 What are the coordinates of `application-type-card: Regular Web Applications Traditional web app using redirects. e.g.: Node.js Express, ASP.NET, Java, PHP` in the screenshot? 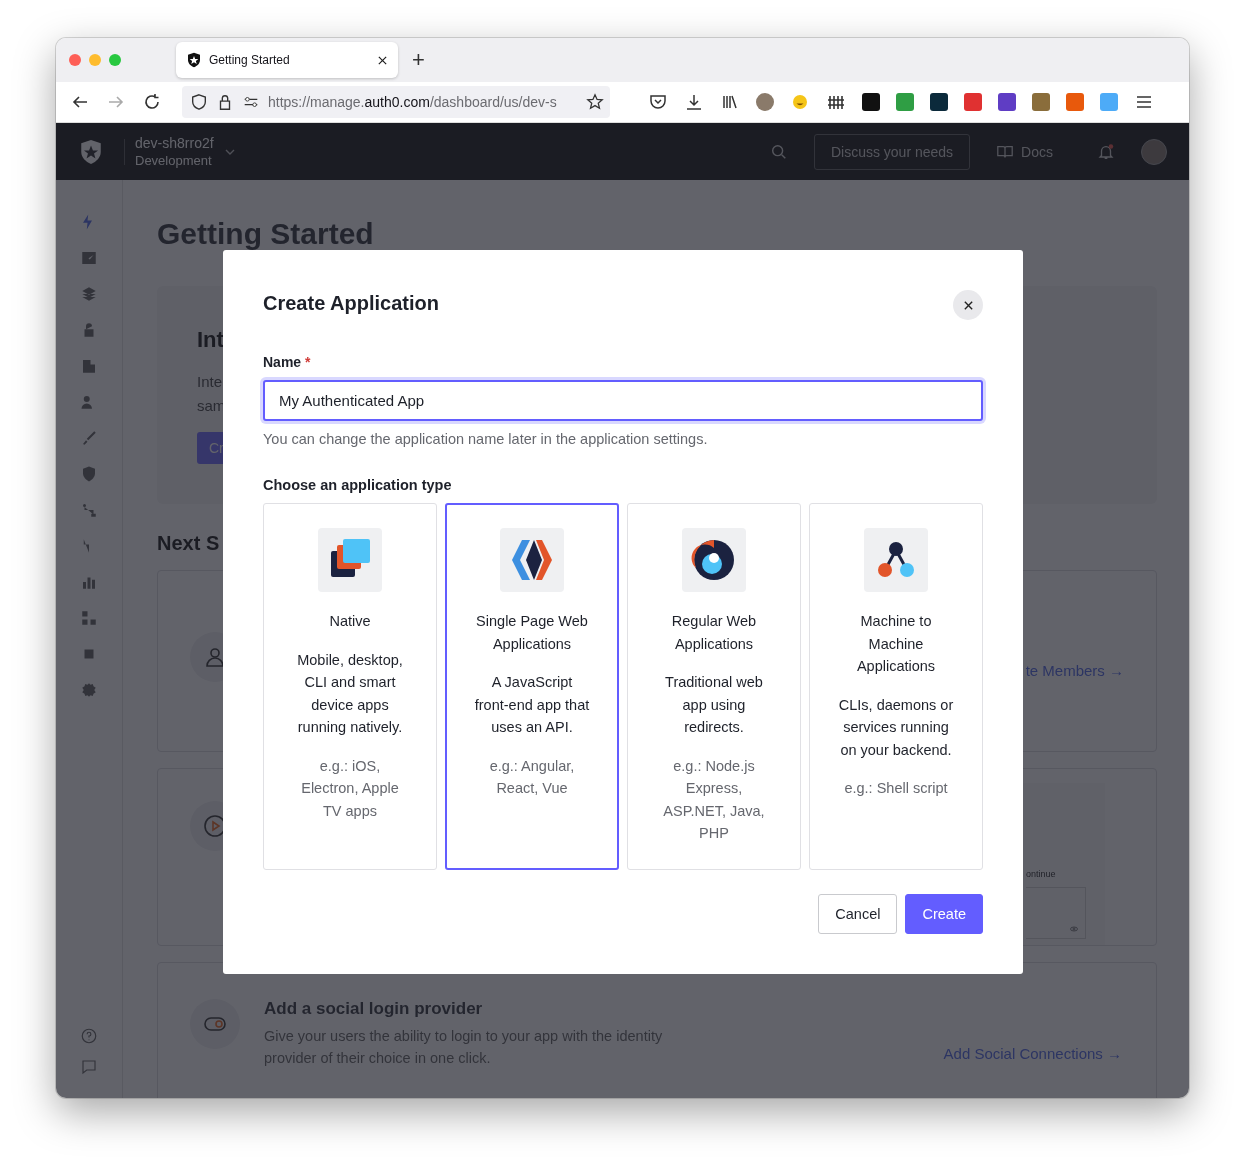 It's located at (714, 686).